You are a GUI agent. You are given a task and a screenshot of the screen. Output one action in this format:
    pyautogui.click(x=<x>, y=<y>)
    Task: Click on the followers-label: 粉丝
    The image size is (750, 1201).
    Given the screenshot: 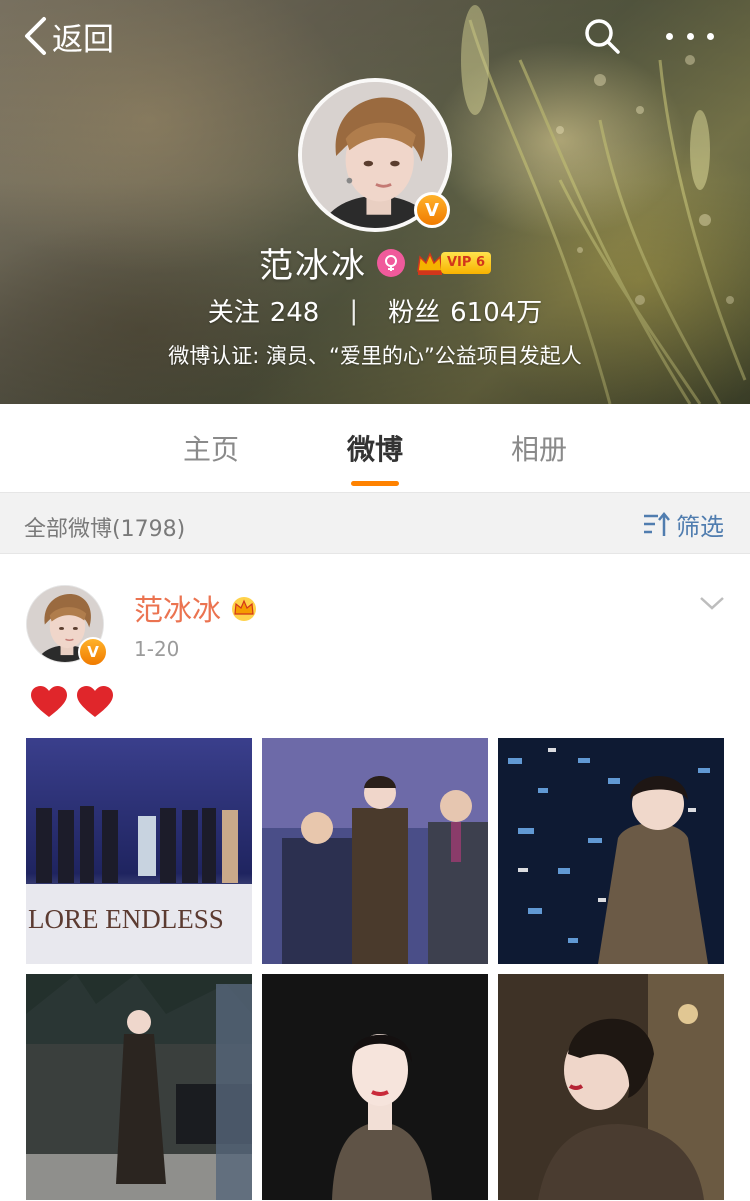 What is the action you would take?
    pyautogui.click(x=414, y=313)
    